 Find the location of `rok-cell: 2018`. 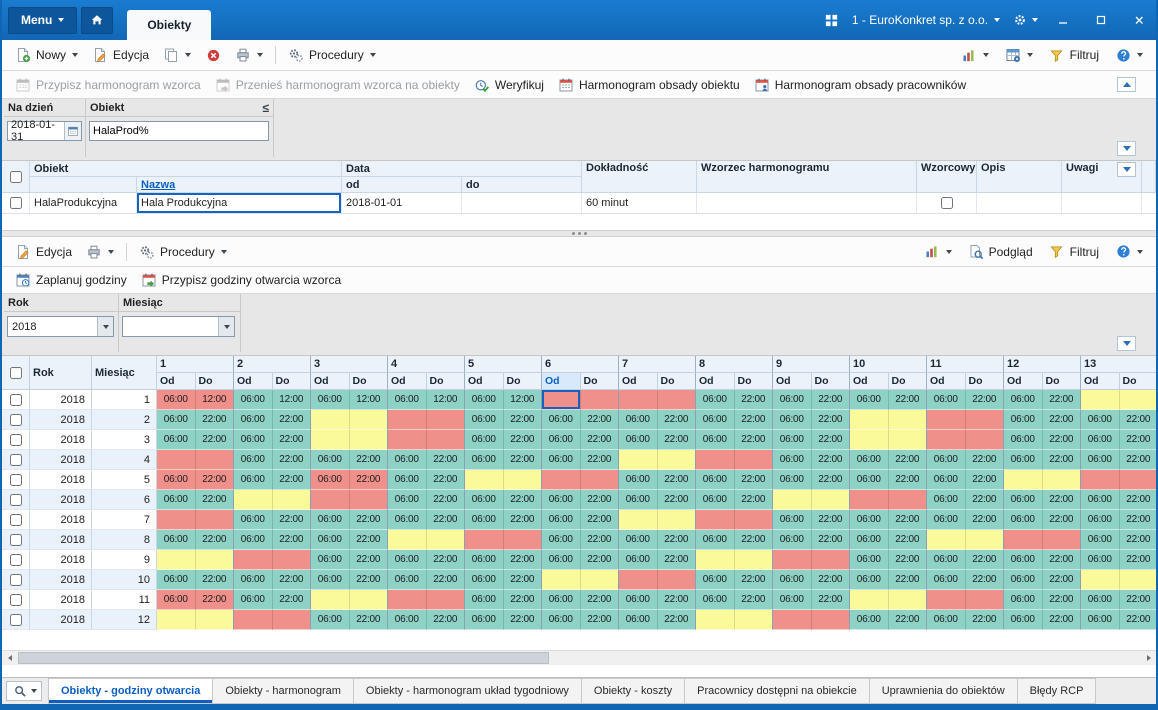

rok-cell: 2018 is located at coordinates (61, 580).